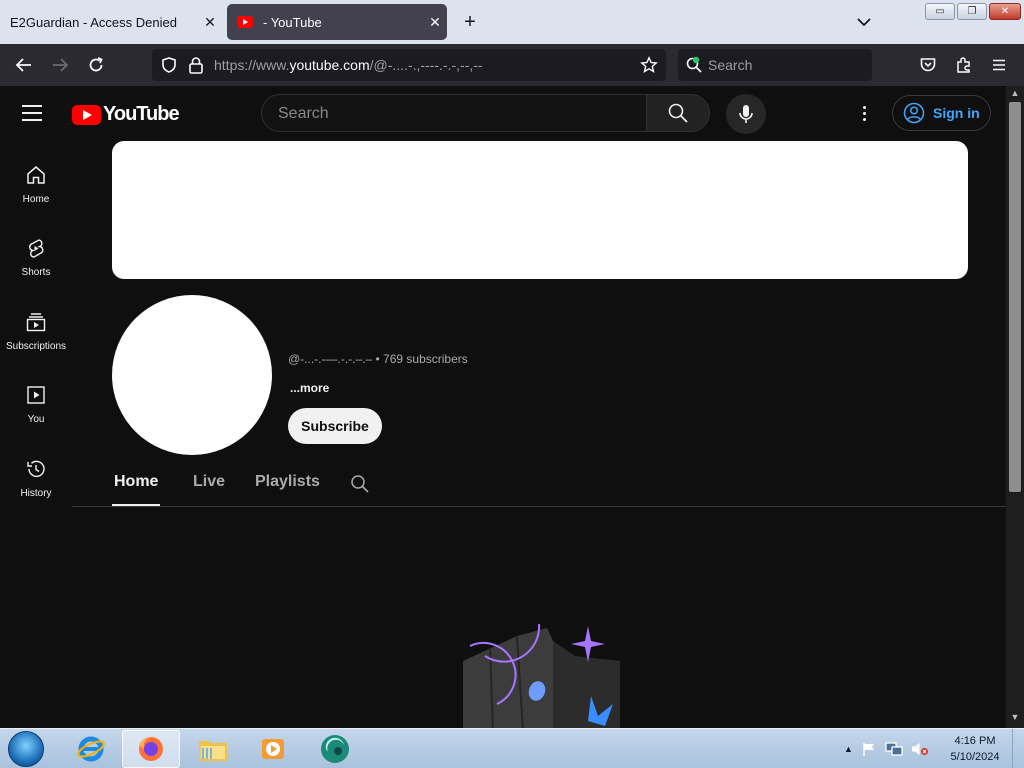 This screenshot has width=1024, height=768. What do you see at coordinates (975, 741) in the screenshot?
I see `clock-time: 4:16 PM` at bounding box center [975, 741].